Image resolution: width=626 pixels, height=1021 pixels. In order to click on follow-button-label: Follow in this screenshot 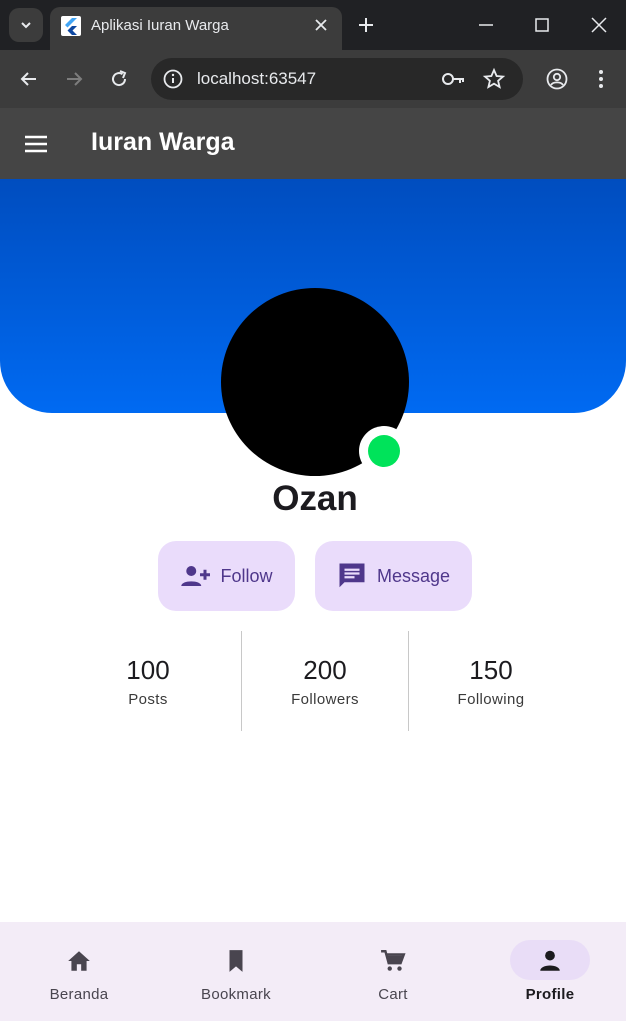, I will do `click(246, 575)`.